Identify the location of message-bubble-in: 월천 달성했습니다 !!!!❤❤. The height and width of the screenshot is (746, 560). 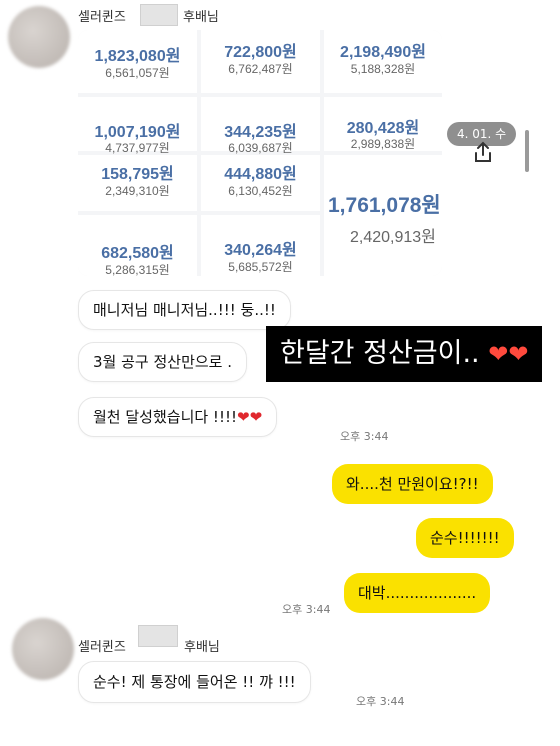
(178, 417).